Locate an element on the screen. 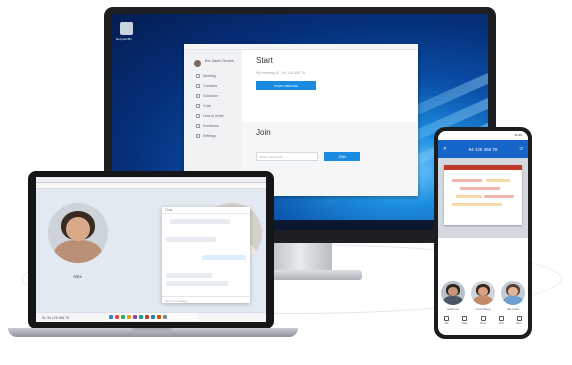 The width and height of the screenshot is (572, 365). participant-video-left is located at coordinates (78, 233).